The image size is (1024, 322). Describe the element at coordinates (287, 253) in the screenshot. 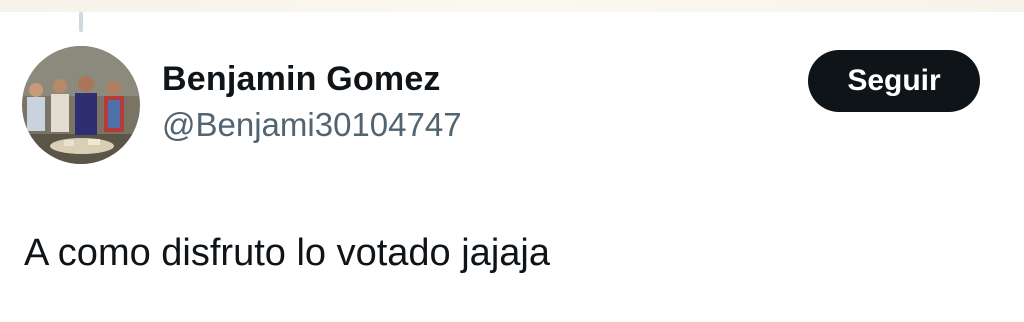

I see `tweet-text: A como disfruto lo votado jajaja` at that location.